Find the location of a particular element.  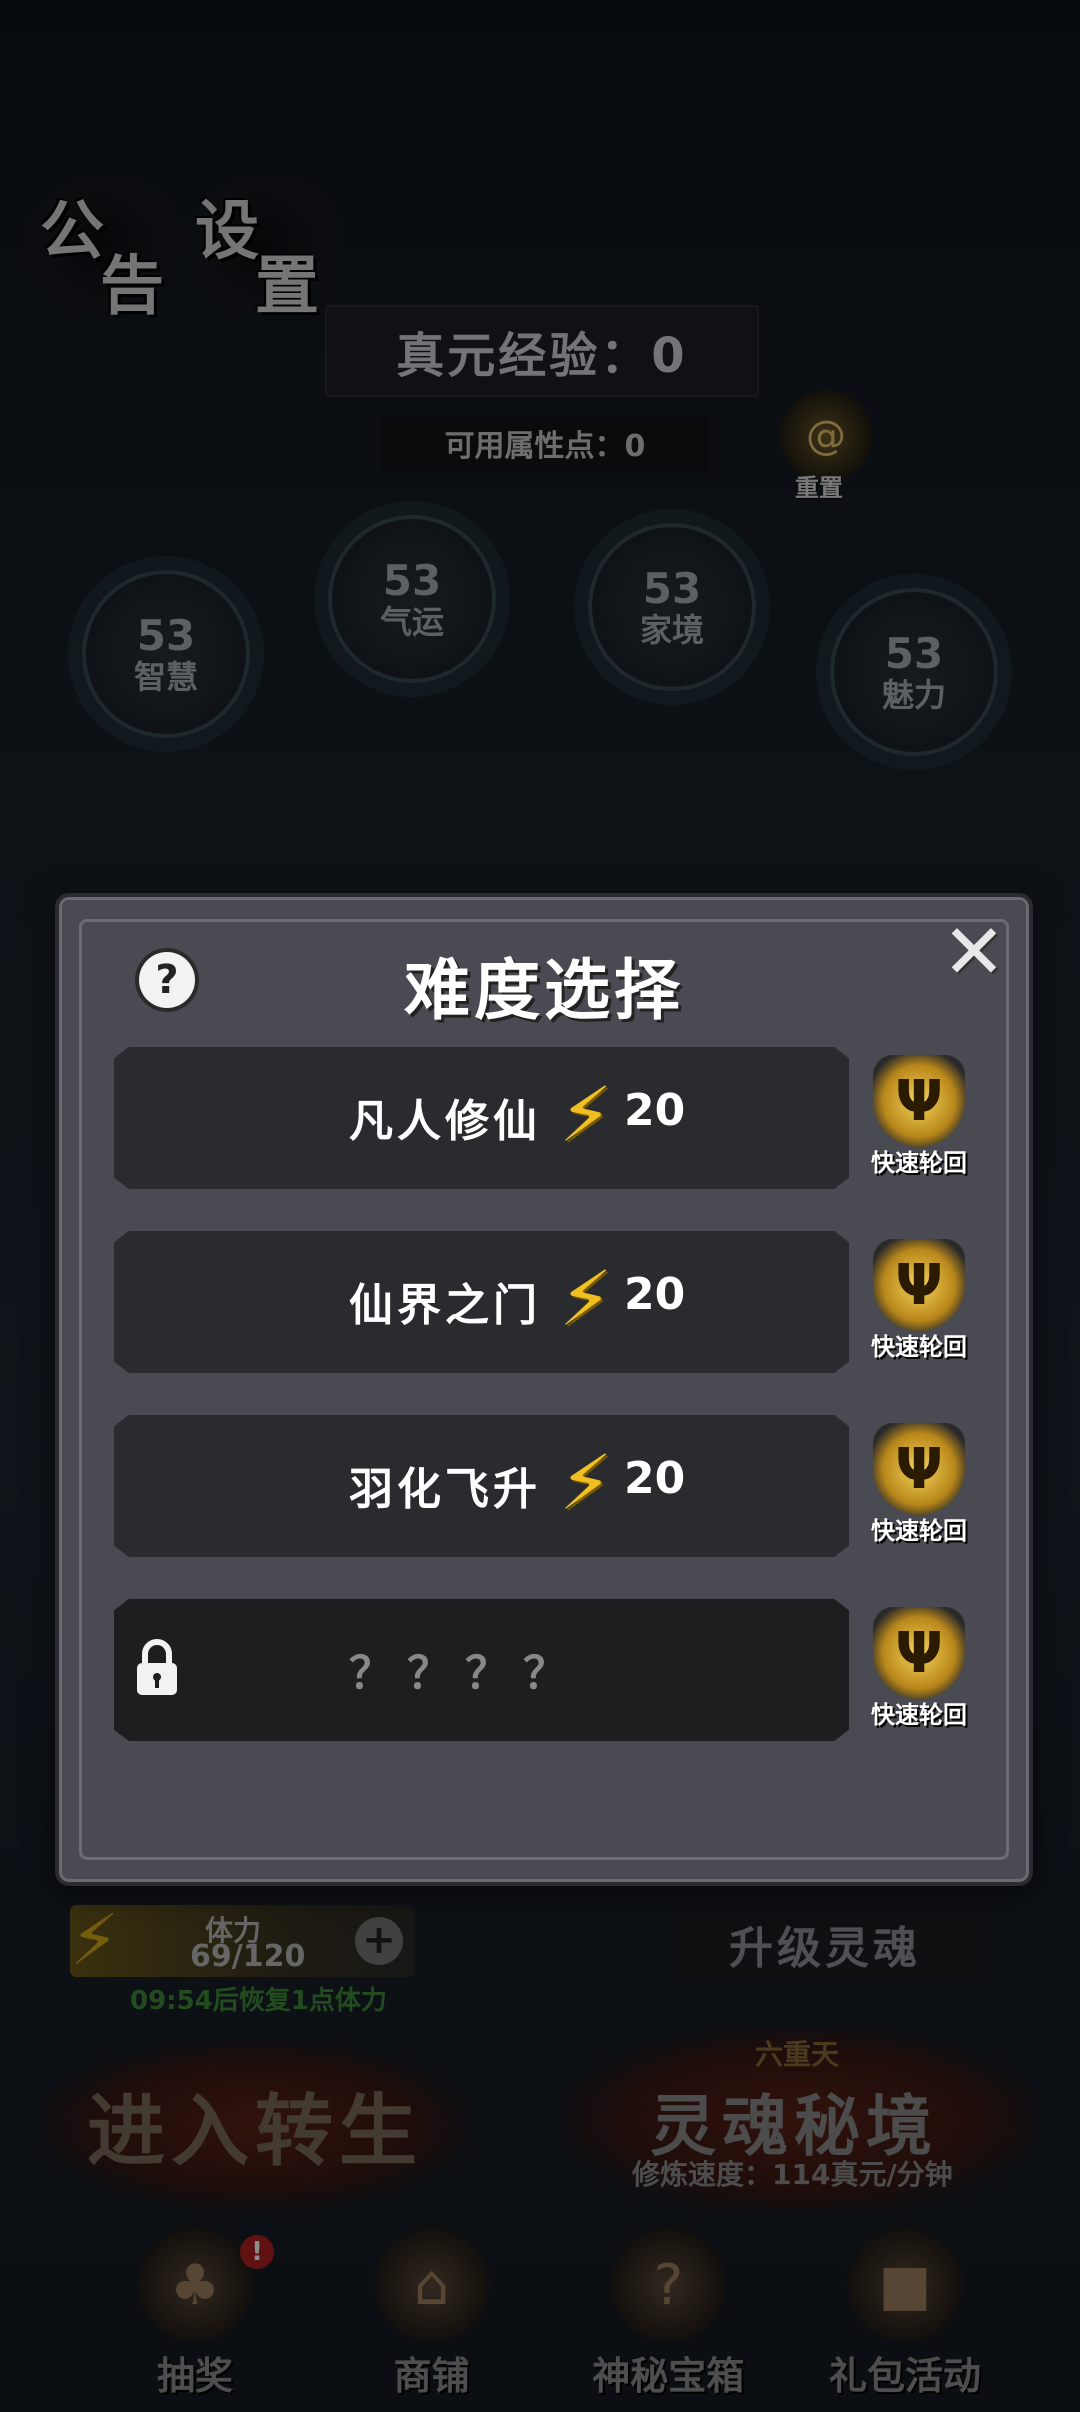

difficulty-name: ？？？？ is located at coordinates (465, 1673).